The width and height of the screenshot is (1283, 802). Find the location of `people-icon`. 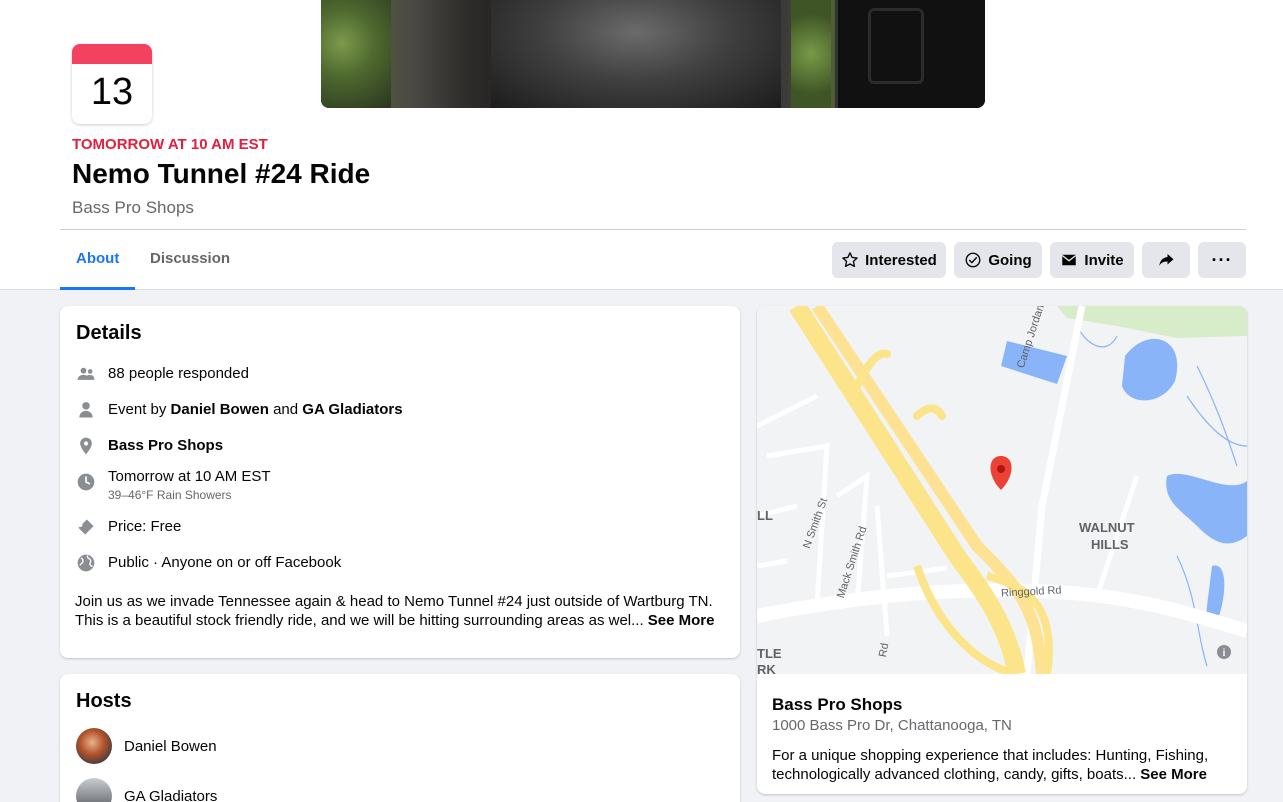

people-icon is located at coordinates (86, 374).